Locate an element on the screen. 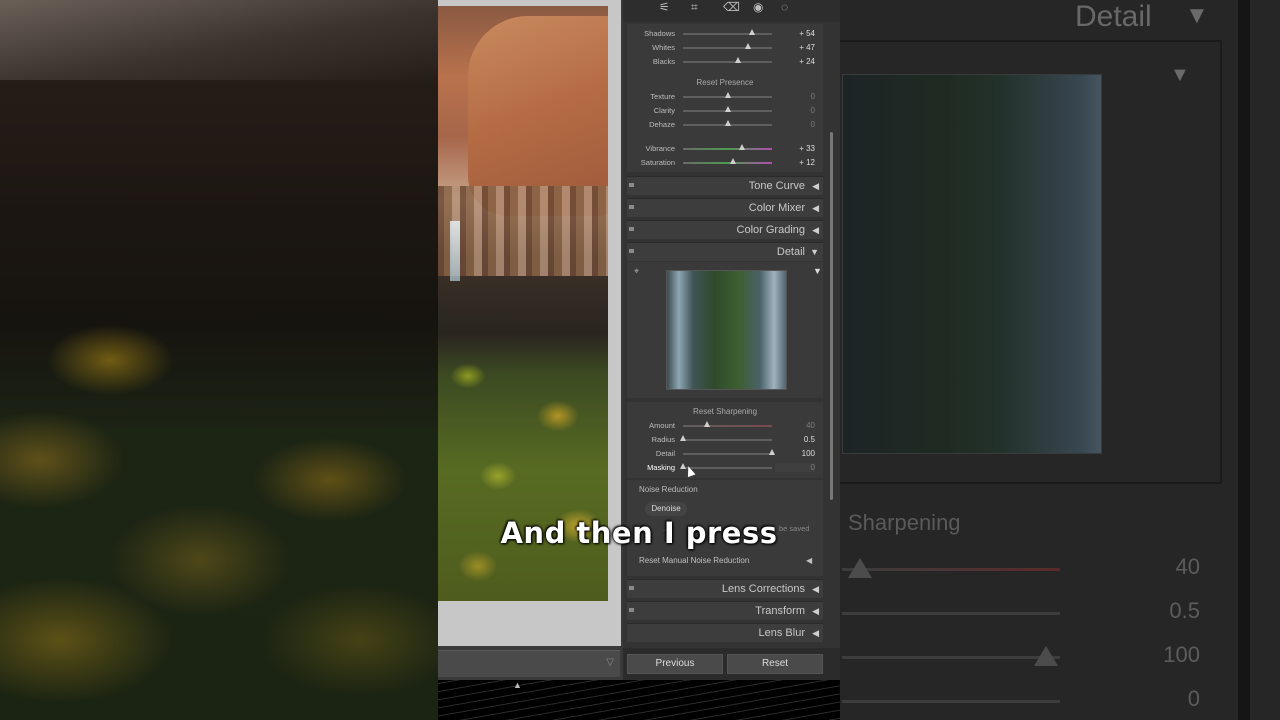 The width and height of the screenshot is (1280, 720). slider-value: 0.5 is located at coordinates (809, 439).